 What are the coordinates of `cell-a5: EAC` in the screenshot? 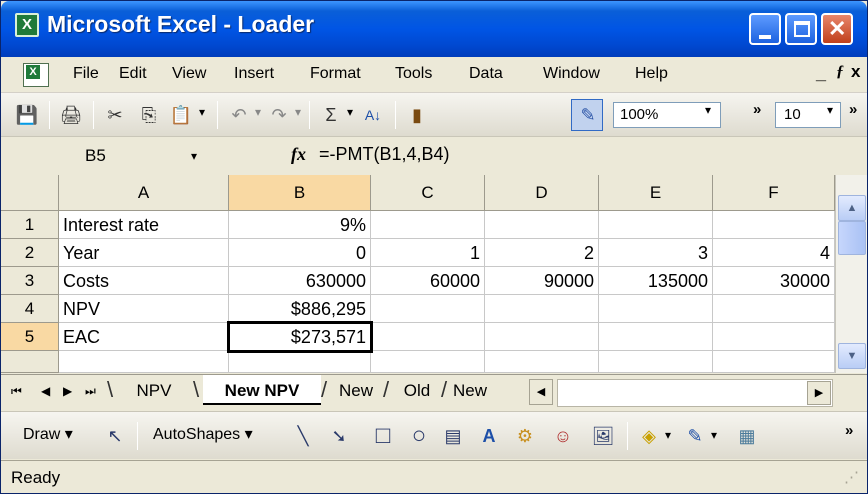 It's located at (144, 337).